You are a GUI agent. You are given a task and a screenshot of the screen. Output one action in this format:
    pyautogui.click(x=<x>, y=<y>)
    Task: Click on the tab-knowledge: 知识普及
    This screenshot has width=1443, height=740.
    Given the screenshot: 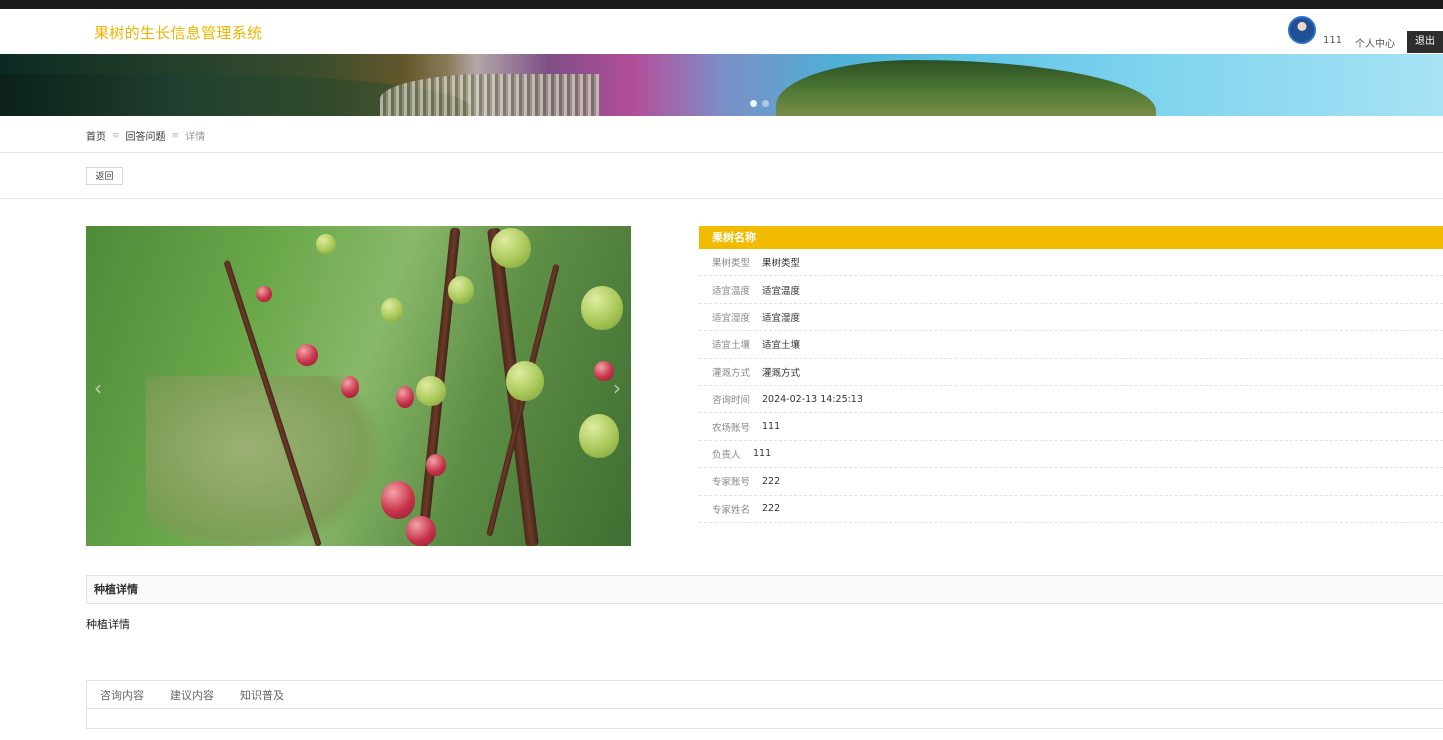 What is the action you would take?
    pyautogui.click(x=262, y=695)
    